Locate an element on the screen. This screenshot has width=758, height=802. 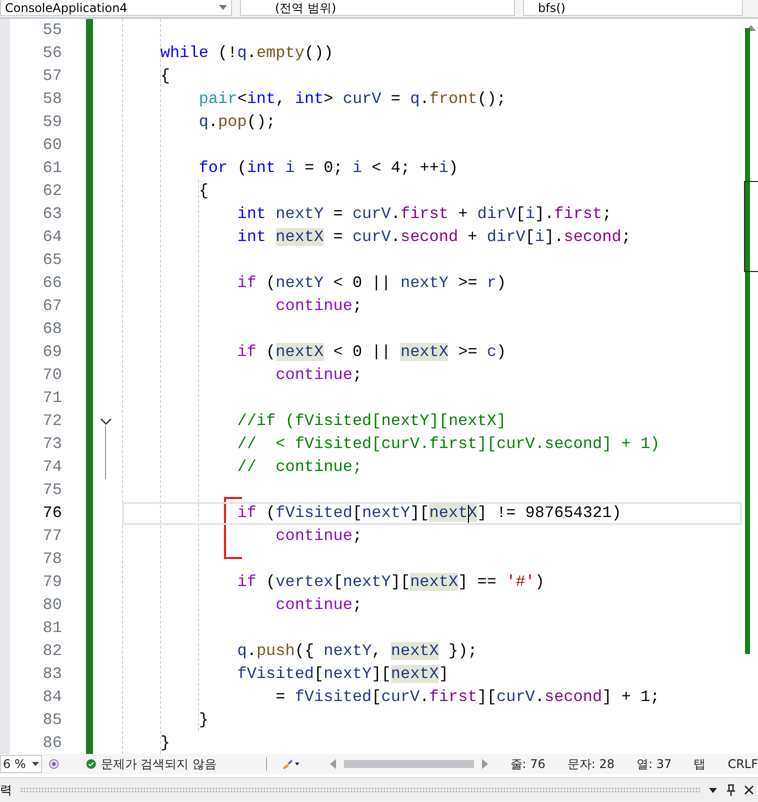
caret-icon is located at coordinates (223, 7).